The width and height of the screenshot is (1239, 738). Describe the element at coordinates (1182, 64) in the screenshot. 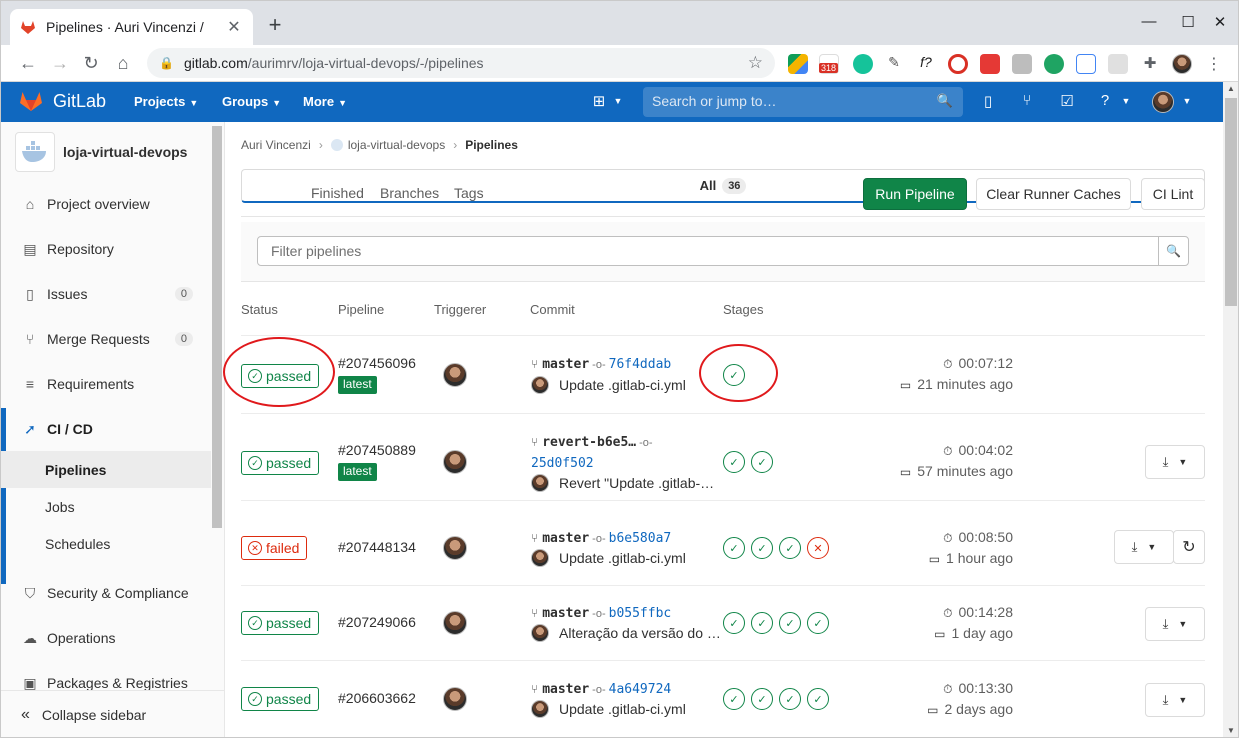

I see `profile-avatar` at that location.